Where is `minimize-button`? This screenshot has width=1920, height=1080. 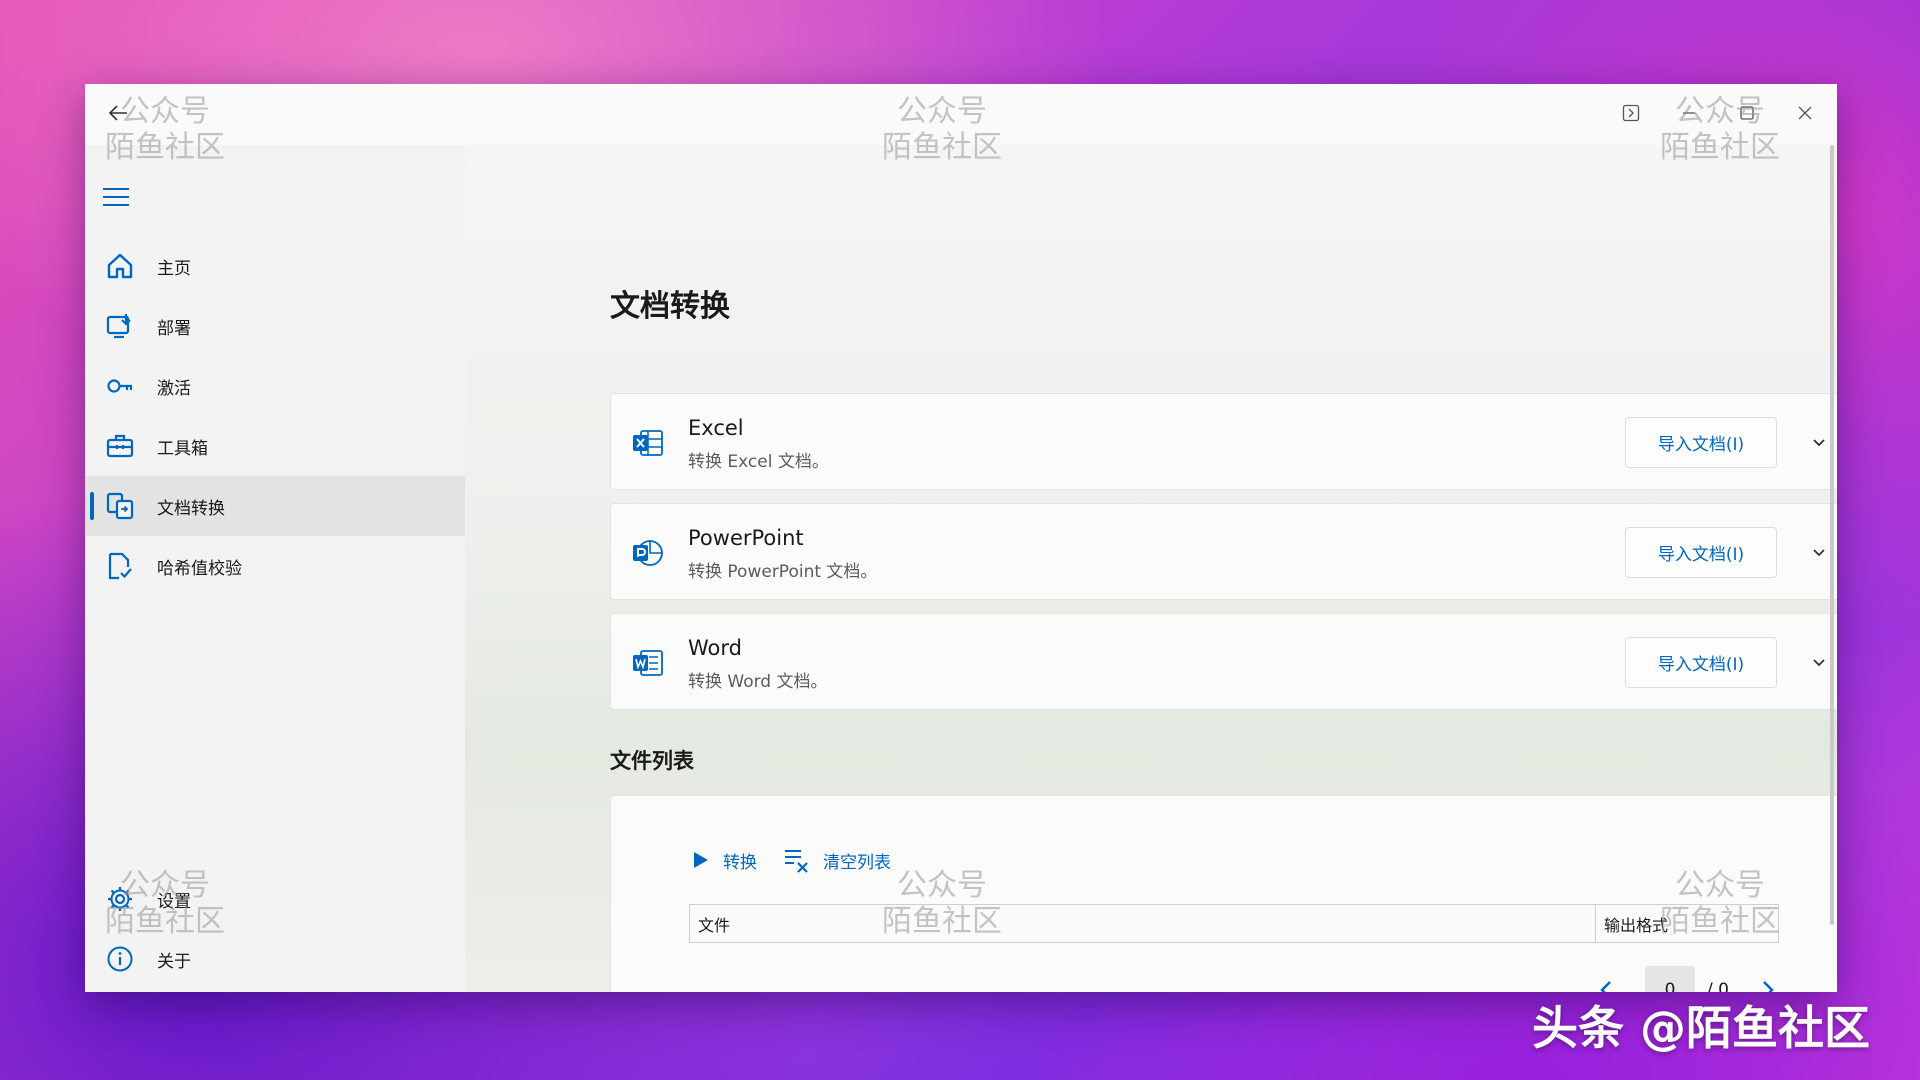 minimize-button is located at coordinates (1689, 113).